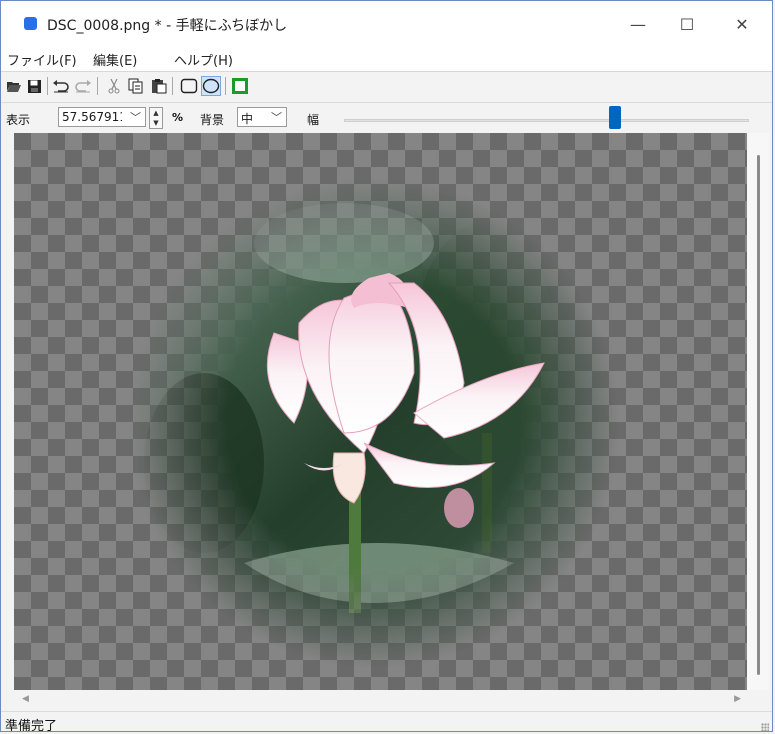 The width and height of the screenshot is (775, 734). Describe the element at coordinates (212, 120) in the screenshot. I see `background-label: 背景` at that location.